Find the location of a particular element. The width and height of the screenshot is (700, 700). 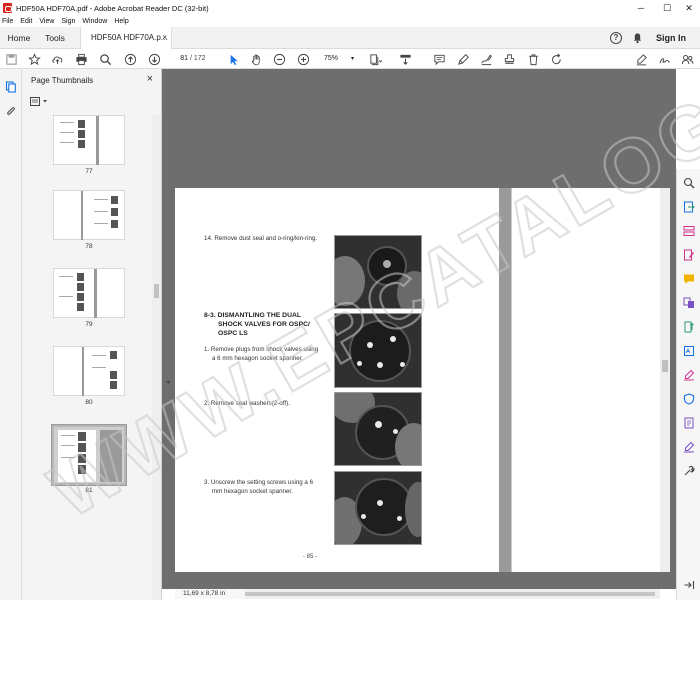

toolbar: 81 / 172 75% ▾ is located at coordinates (350, 59).